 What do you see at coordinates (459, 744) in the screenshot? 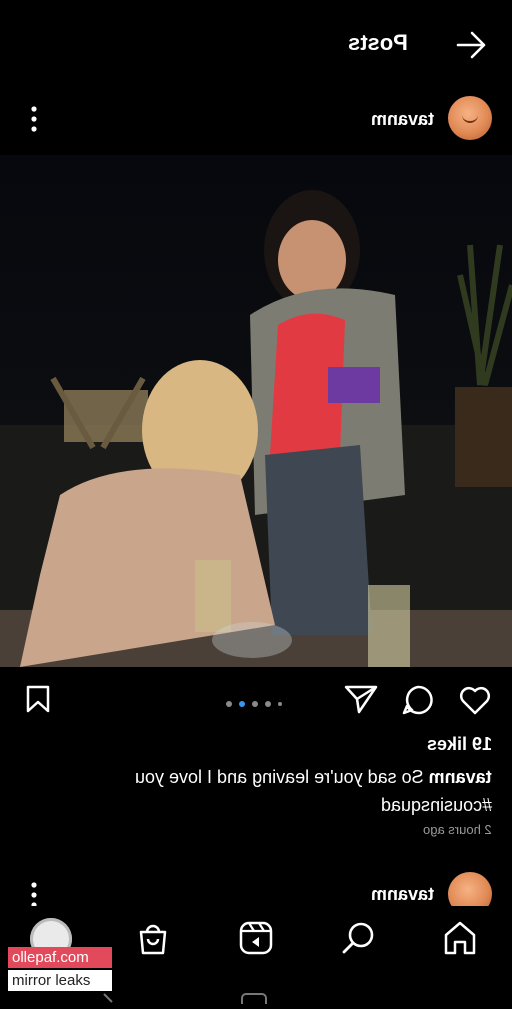
I see `like-count: 19 likes` at bounding box center [459, 744].